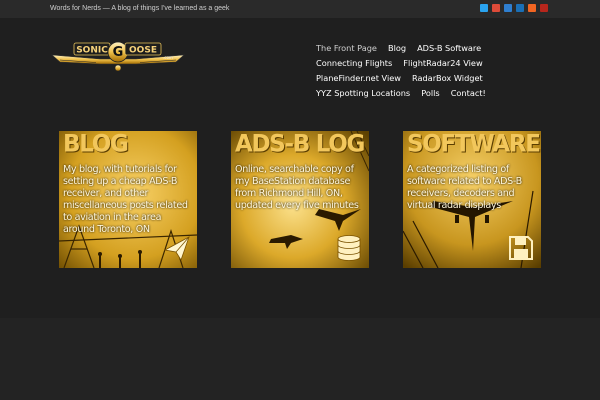 This screenshot has height=400, width=600. I want to click on linkedin-icon, so click(520, 8).